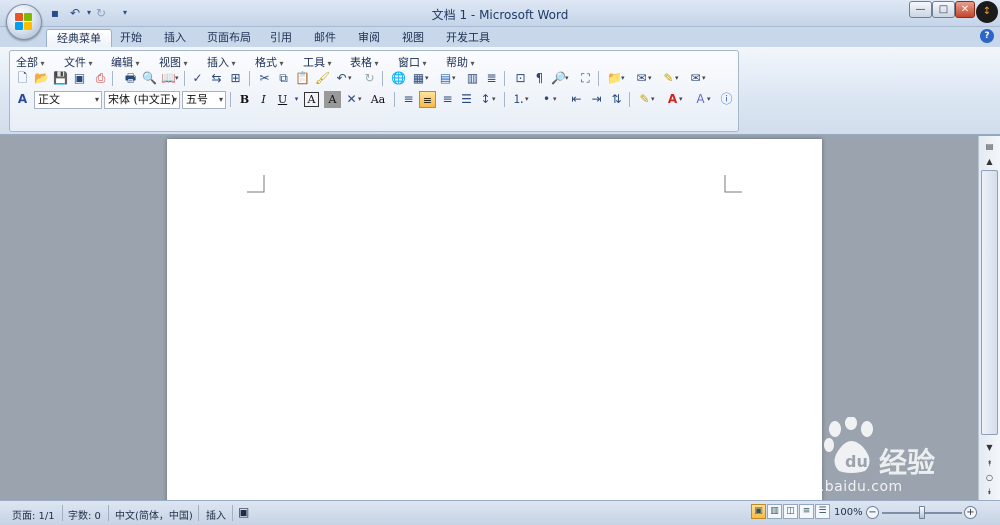 The image size is (1000, 525). I want to click on macro-record-icon: ▣, so click(243, 512).